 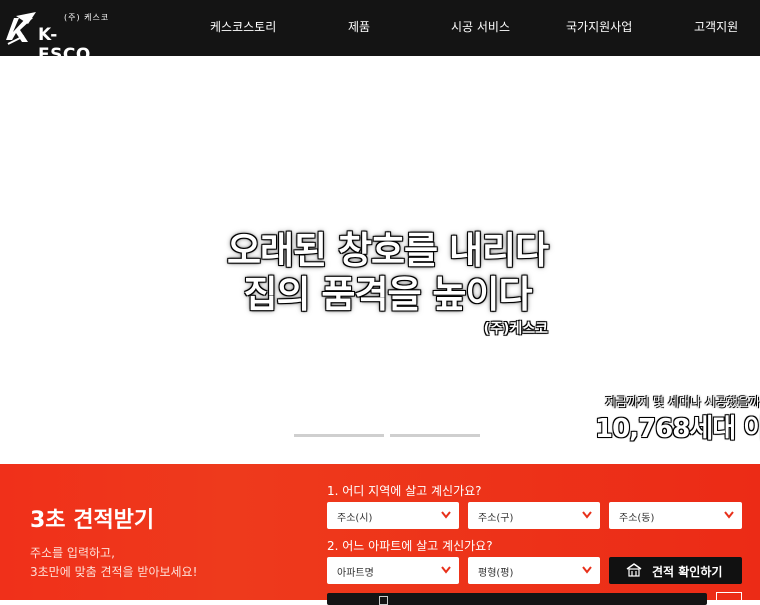 What do you see at coordinates (404, 491) in the screenshot?
I see `question-region: 1. 어디 지역에 살고 계신가요?` at bounding box center [404, 491].